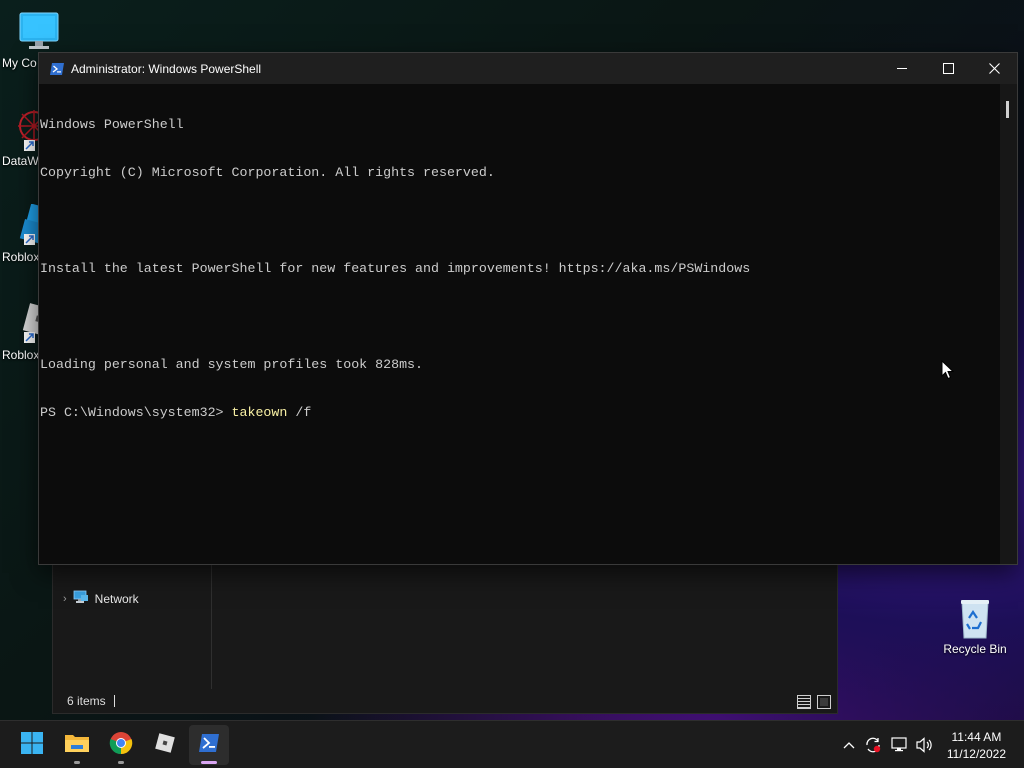  Describe the element at coordinates (166, 68) in the screenshot. I see `window-title: Administrator: Windows PowerShell` at that location.